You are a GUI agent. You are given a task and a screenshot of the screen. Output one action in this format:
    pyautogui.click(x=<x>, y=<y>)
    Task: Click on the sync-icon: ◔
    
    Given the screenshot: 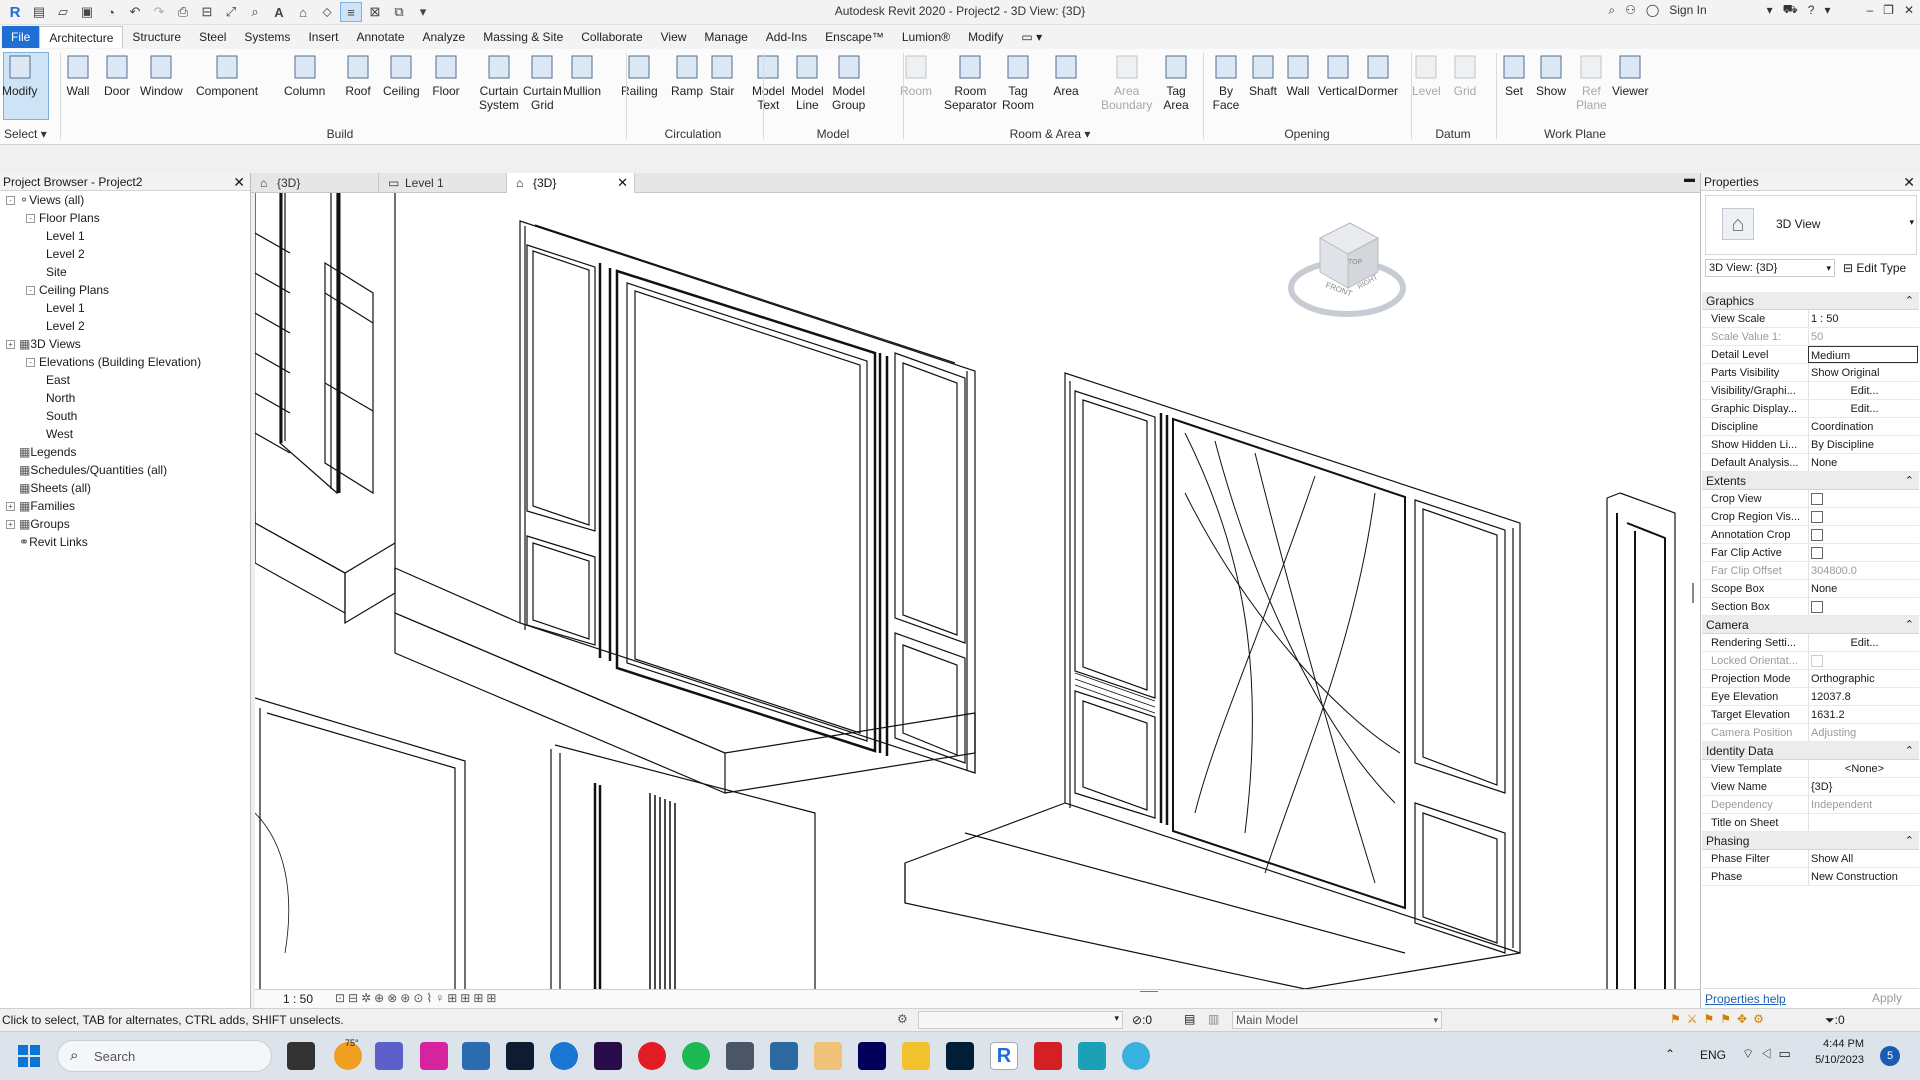 What is the action you would take?
    pyautogui.click(x=111, y=12)
    